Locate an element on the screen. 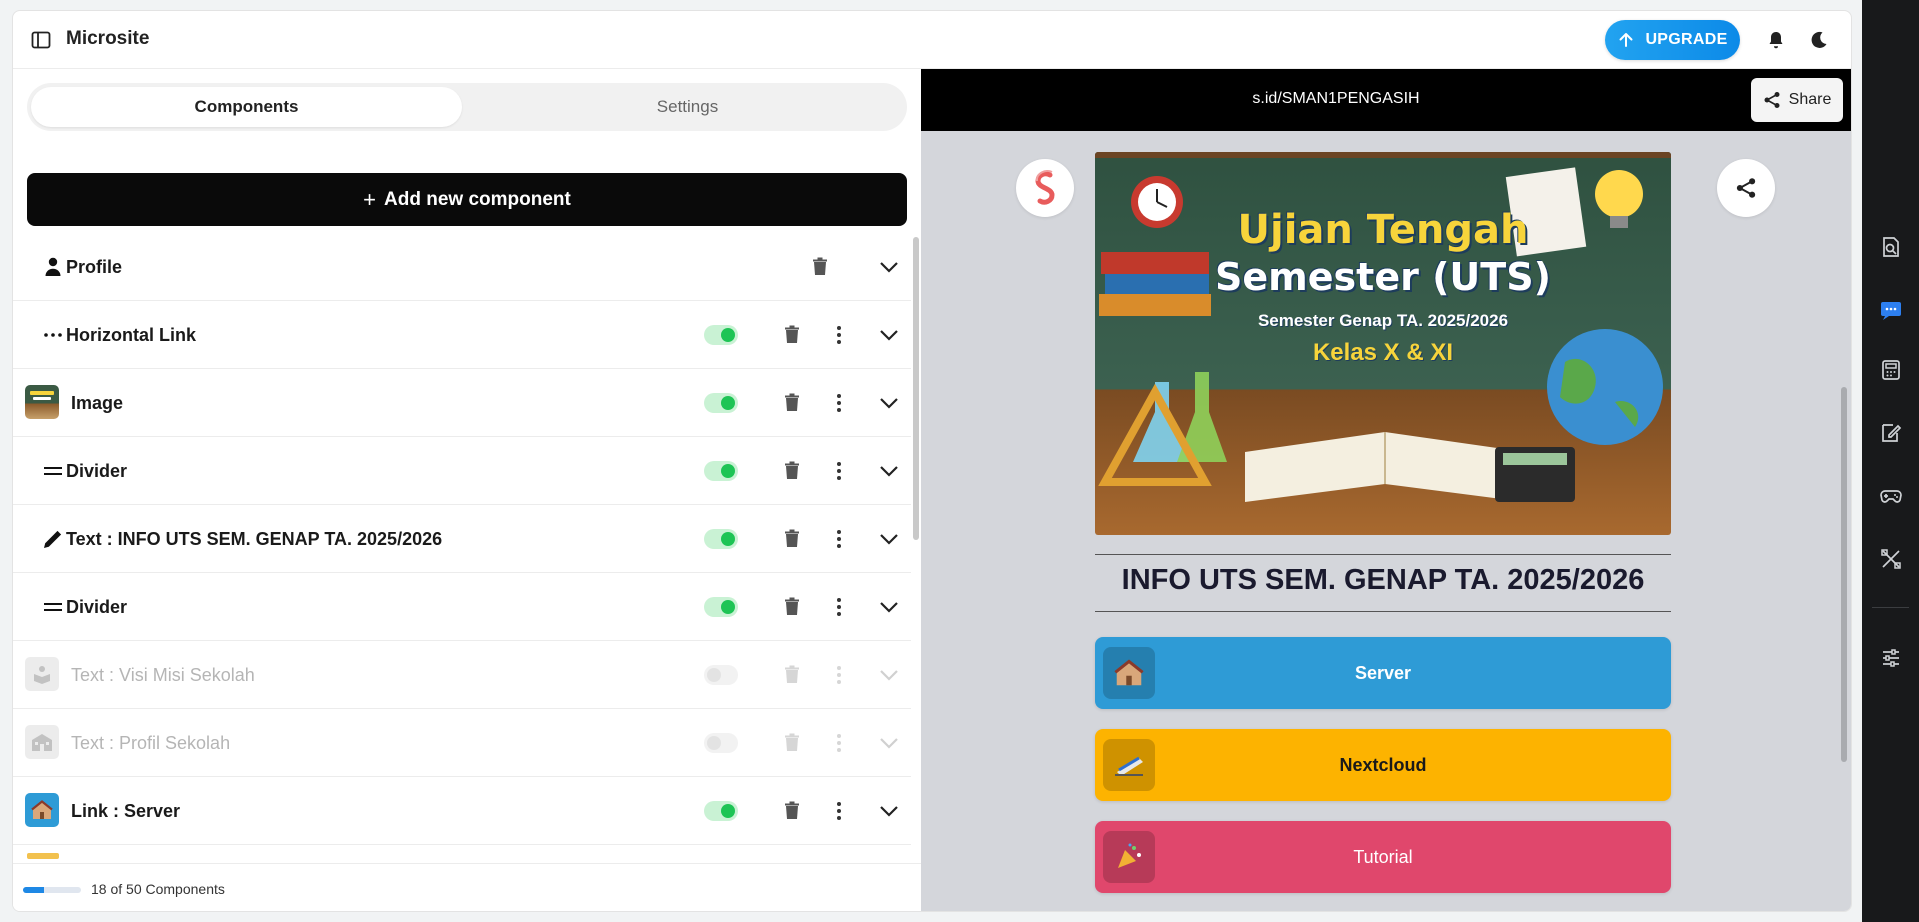 Image resolution: width=1919 pixels, height=922 pixels. book-reader-icon is located at coordinates (42, 674).